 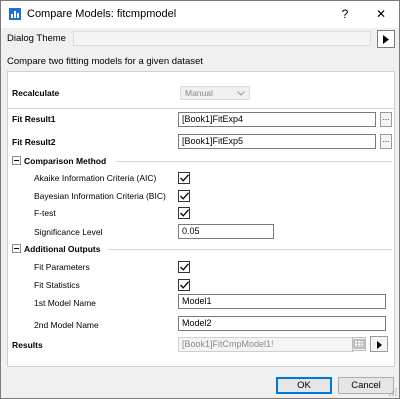 What do you see at coordinates (16, 248) in the screenshot?
I see `outputs-collapse-toggle` at bounding box center [16, 248].